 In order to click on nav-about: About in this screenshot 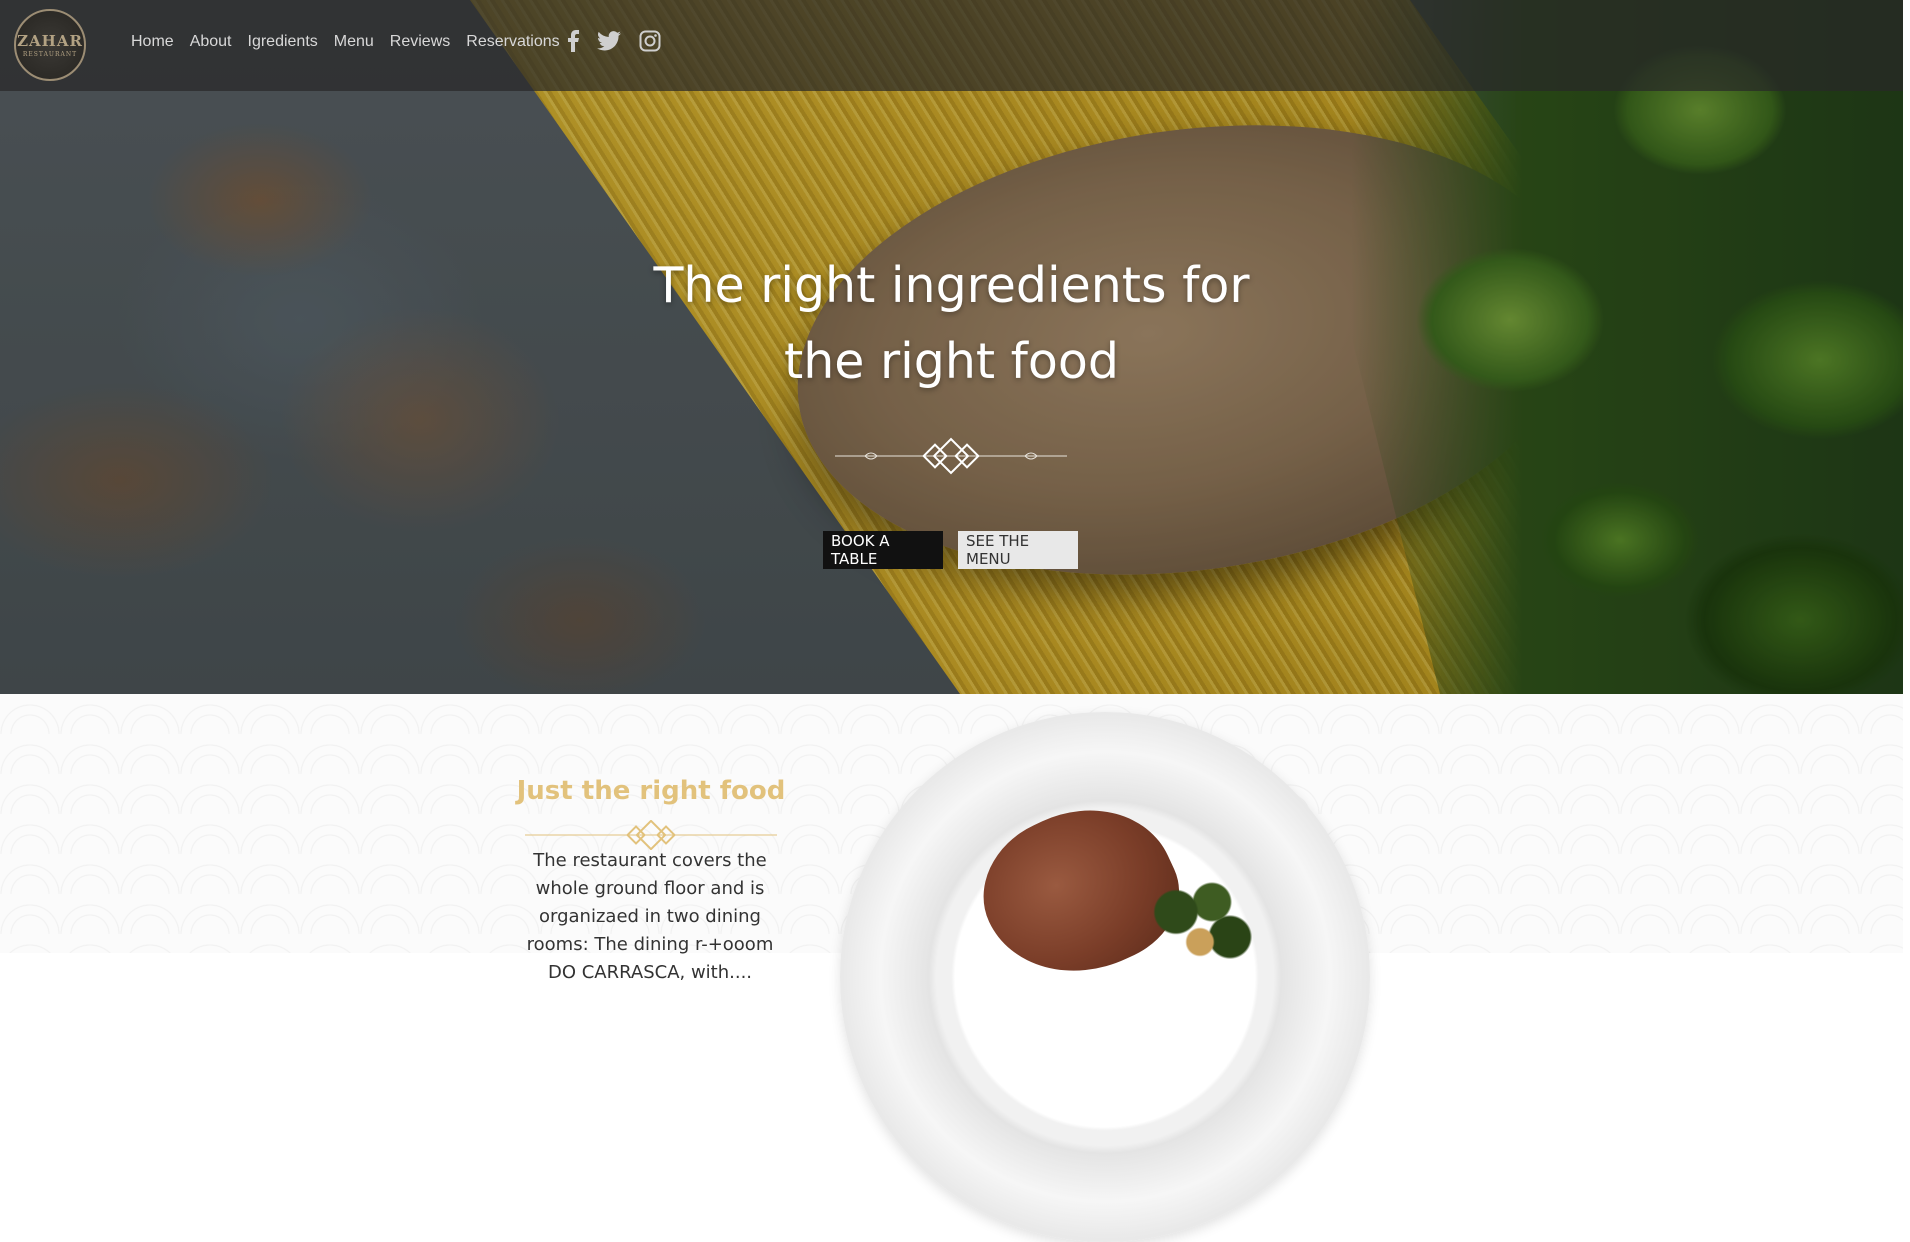, I will do `click(211, 42)`.